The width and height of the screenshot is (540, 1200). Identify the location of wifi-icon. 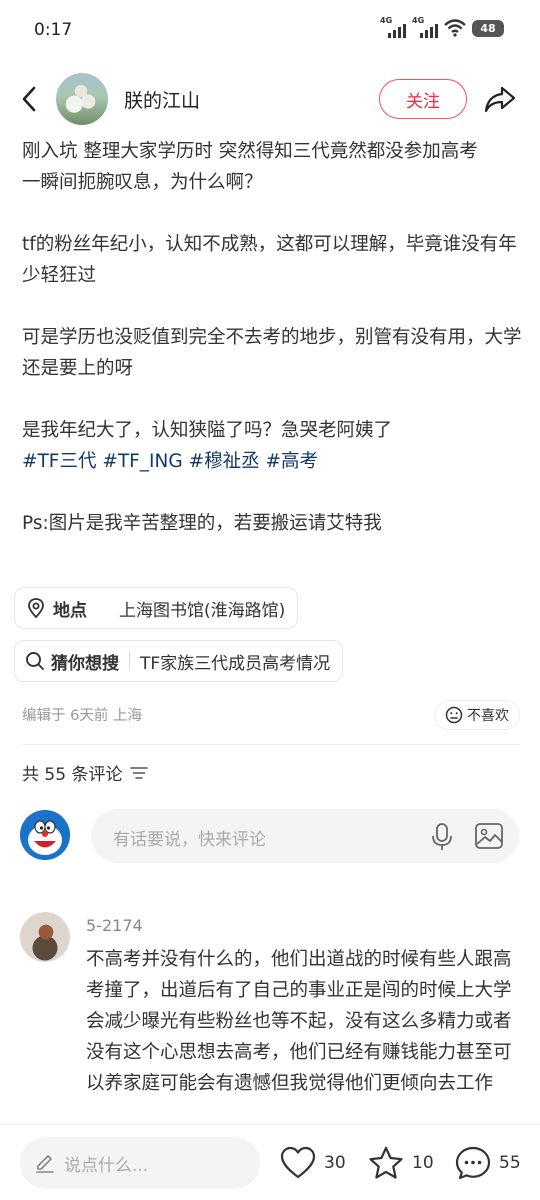
(455, 28).